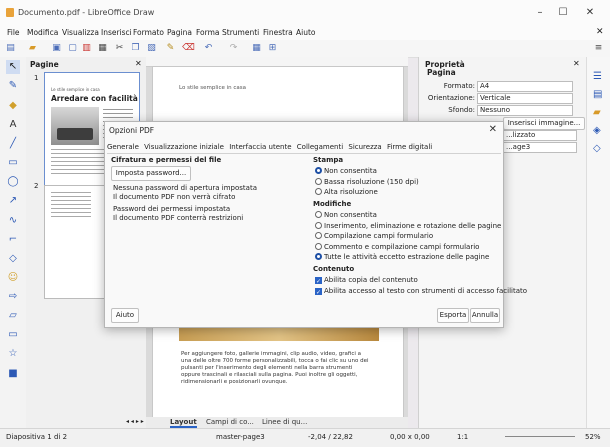  I want to click on redo-icon: ↷, so click(233, 48).